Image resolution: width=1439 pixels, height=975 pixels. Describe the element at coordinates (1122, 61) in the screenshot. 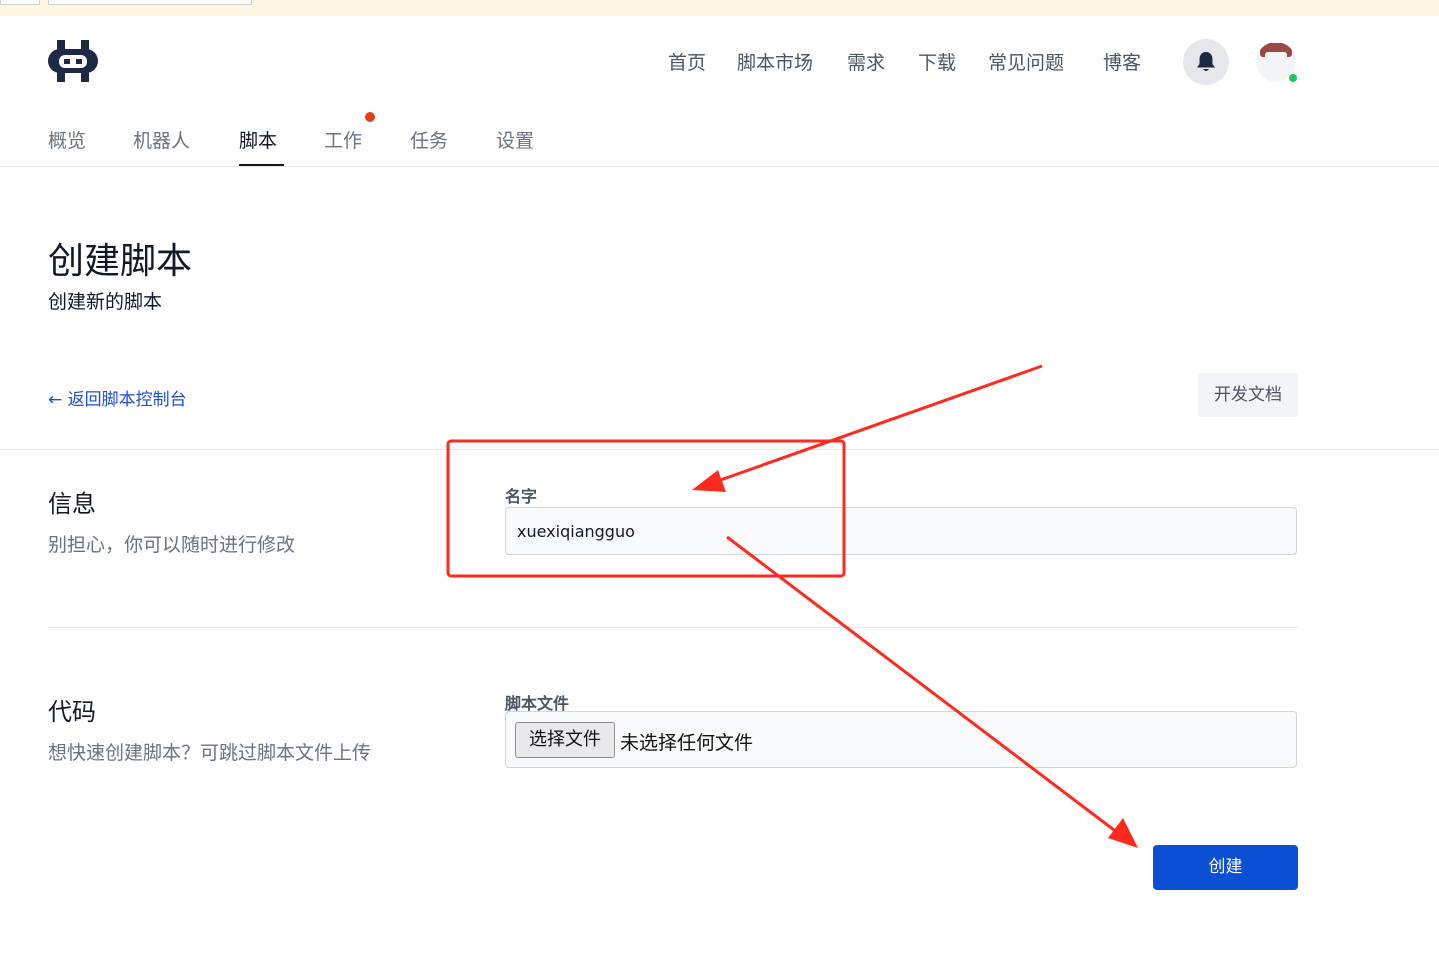

I see `nav-blog: 博客` at that location.